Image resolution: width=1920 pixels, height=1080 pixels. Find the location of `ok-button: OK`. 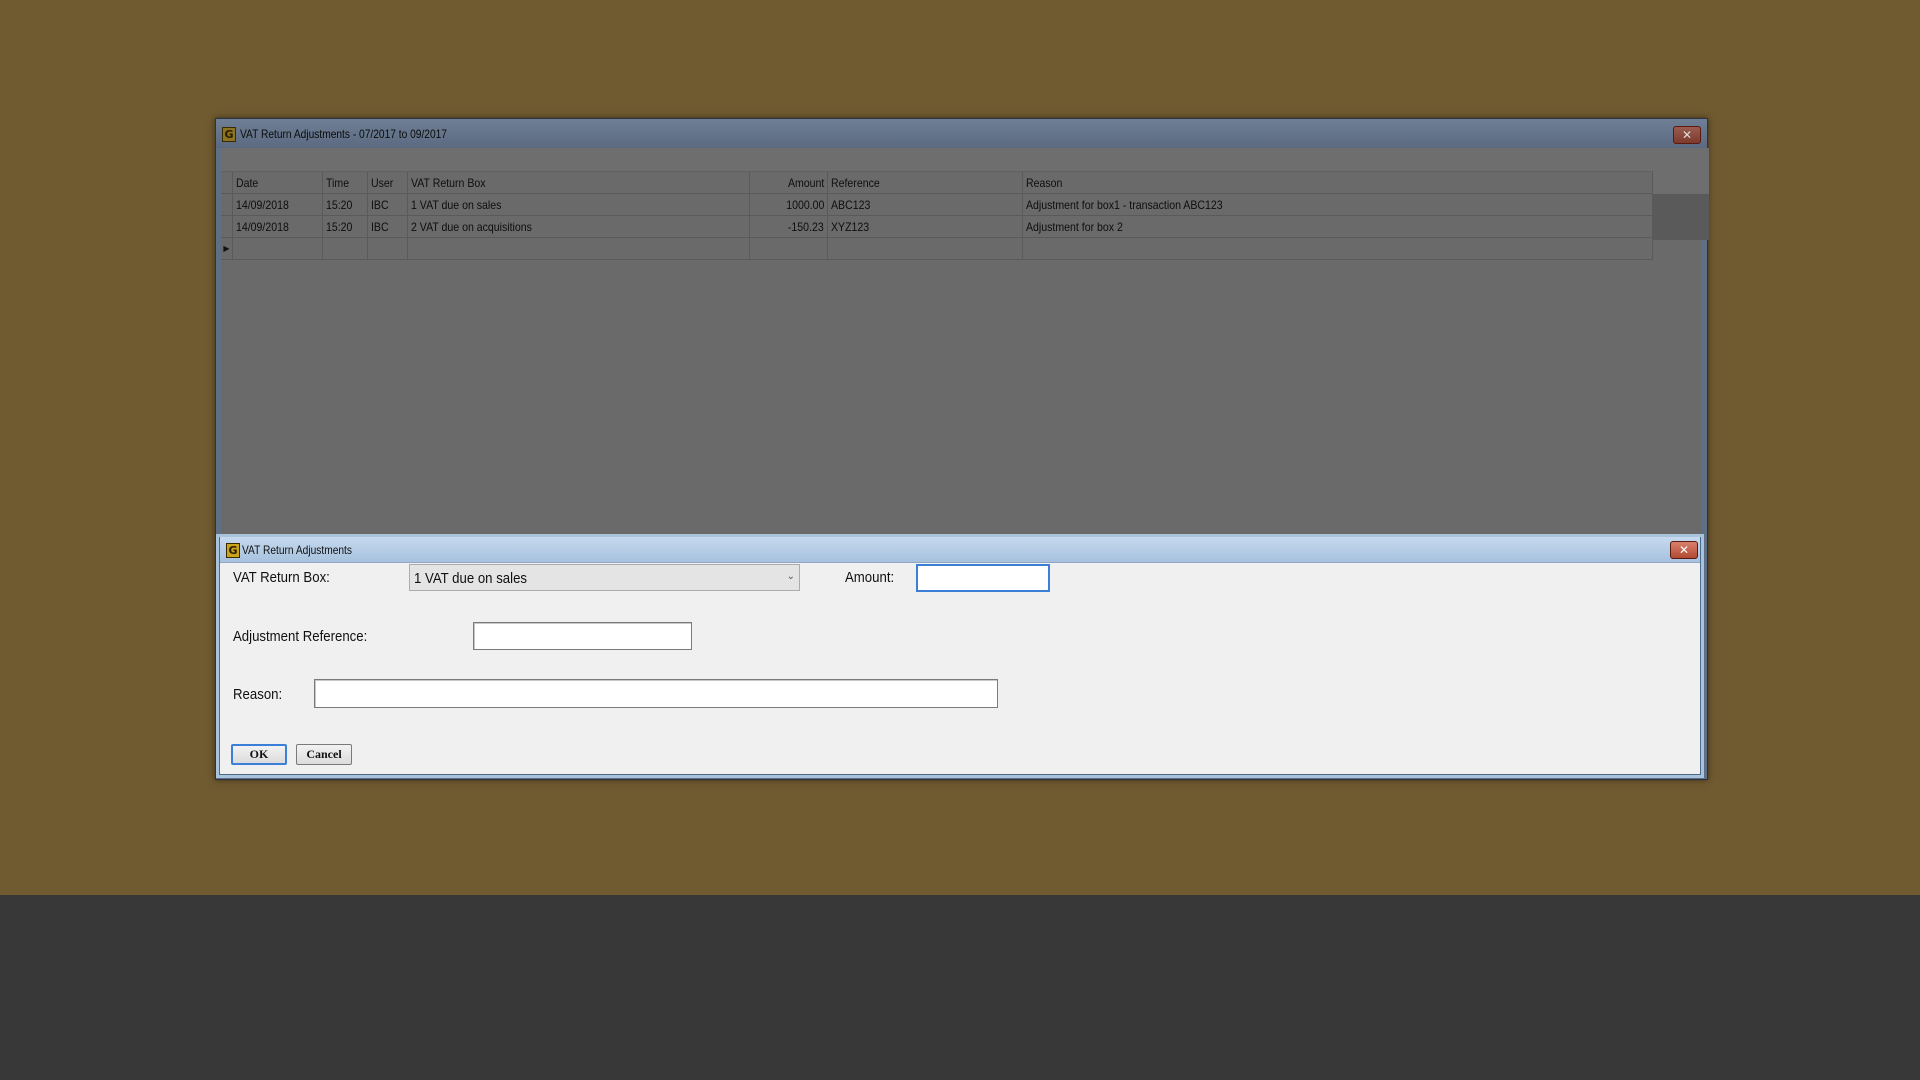

ok-button: OK is located at coordinates (259, 754).